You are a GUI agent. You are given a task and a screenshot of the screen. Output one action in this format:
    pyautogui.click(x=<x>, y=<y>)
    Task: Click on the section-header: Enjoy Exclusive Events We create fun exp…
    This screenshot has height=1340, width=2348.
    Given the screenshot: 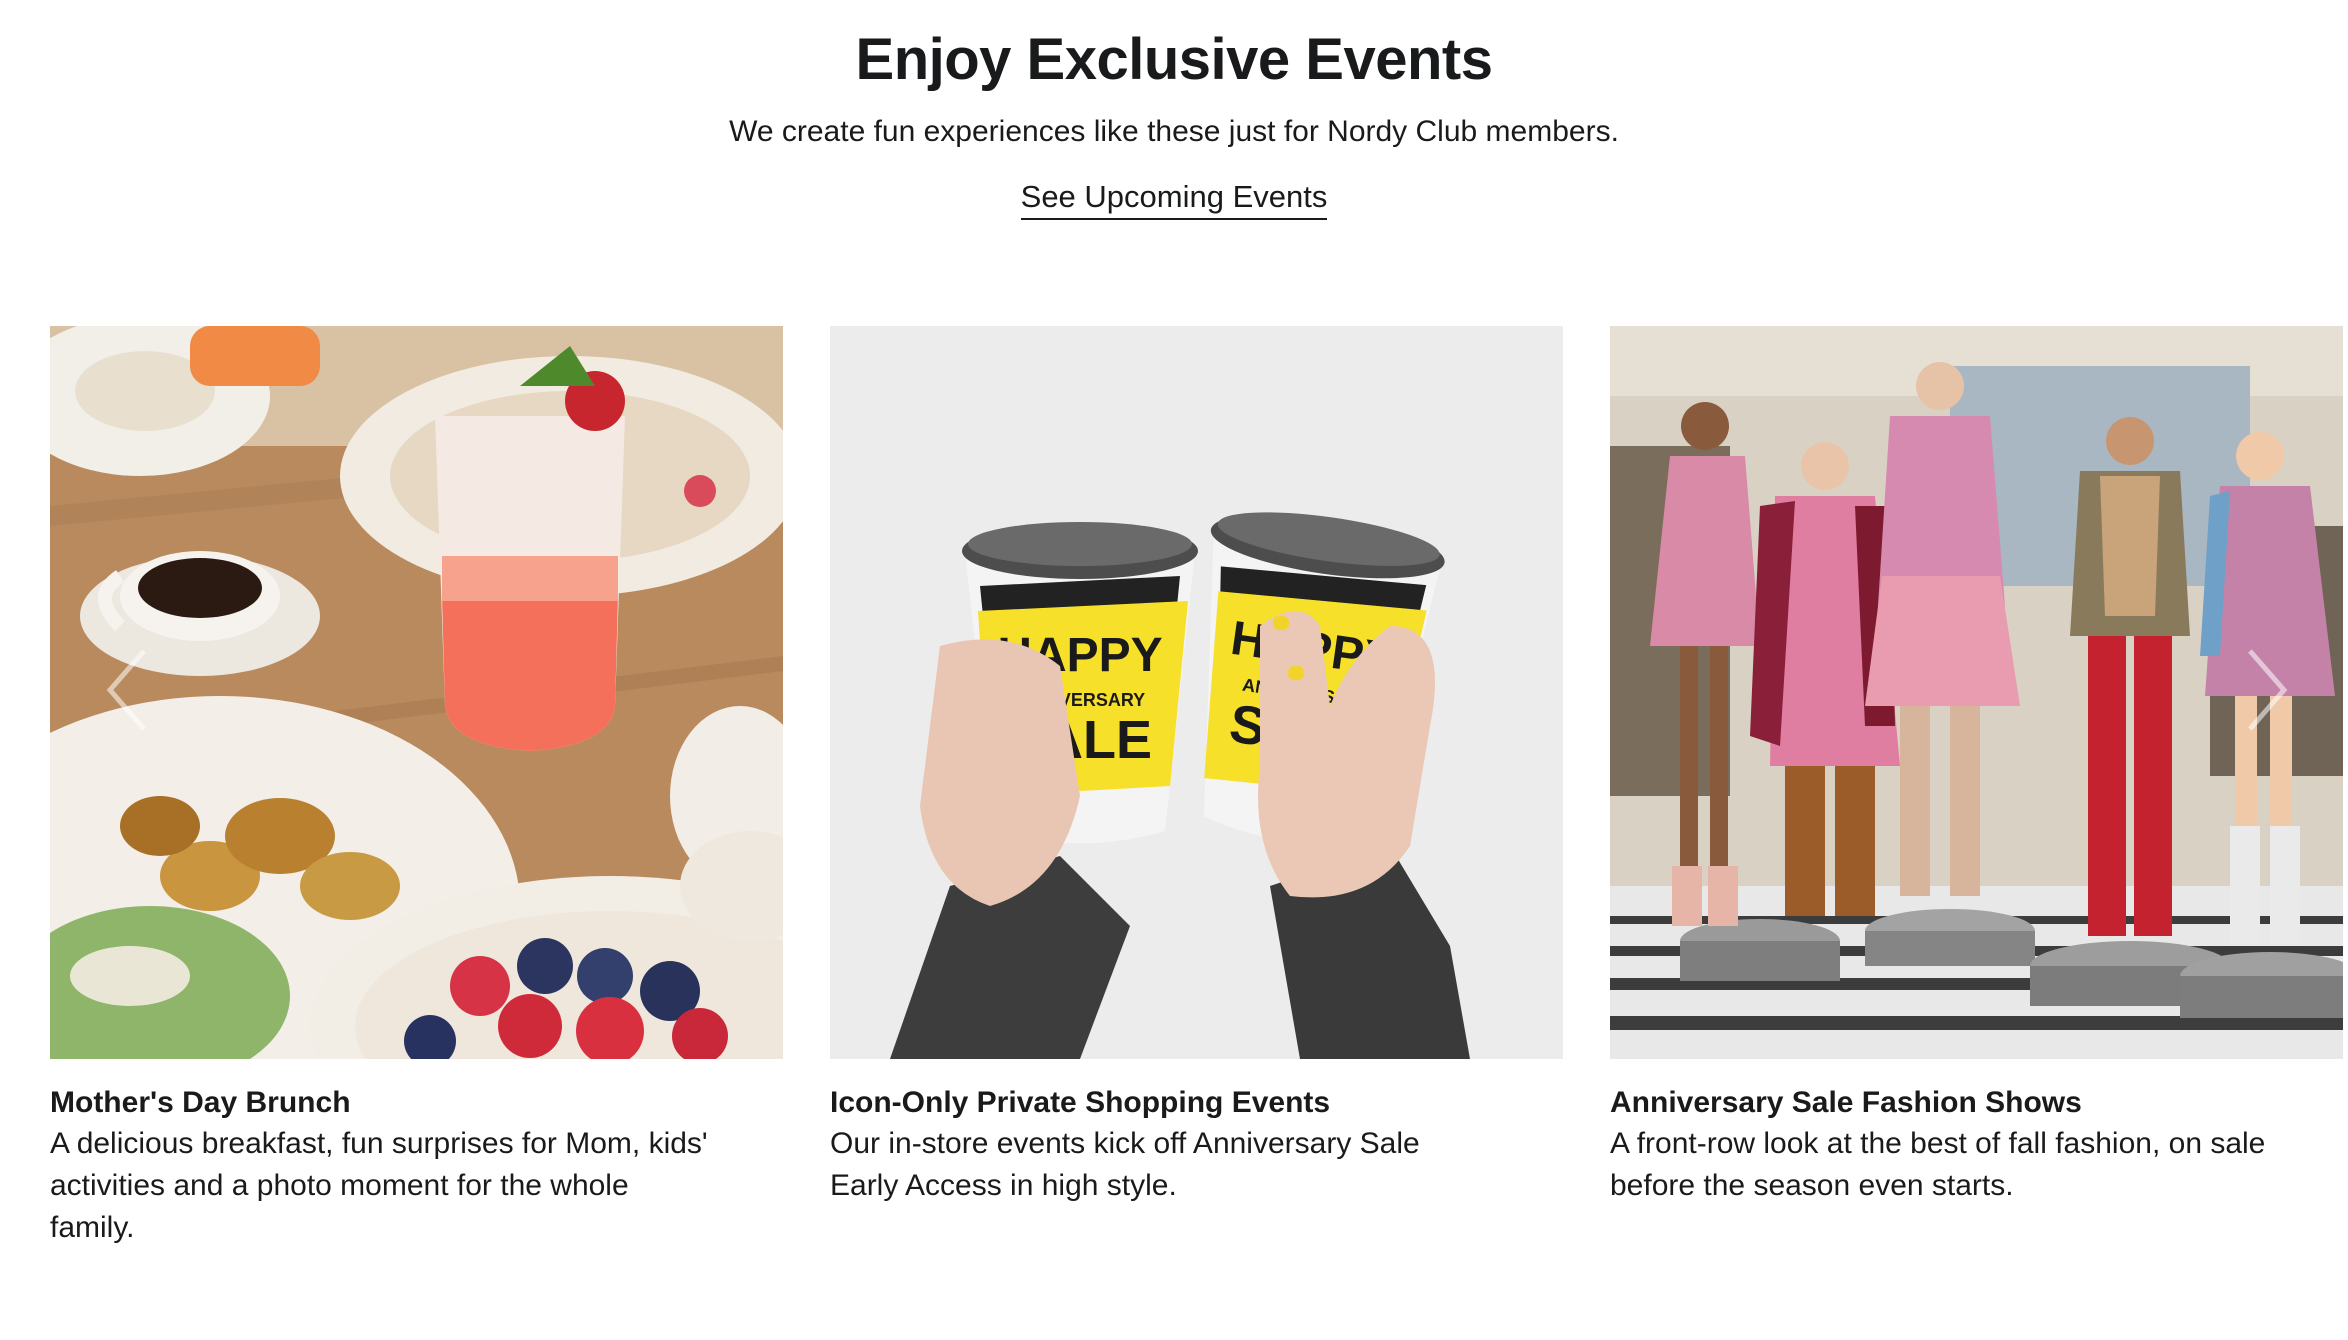 What is the action you would take?
    pyautogui.click(x=1174, y=122)
    